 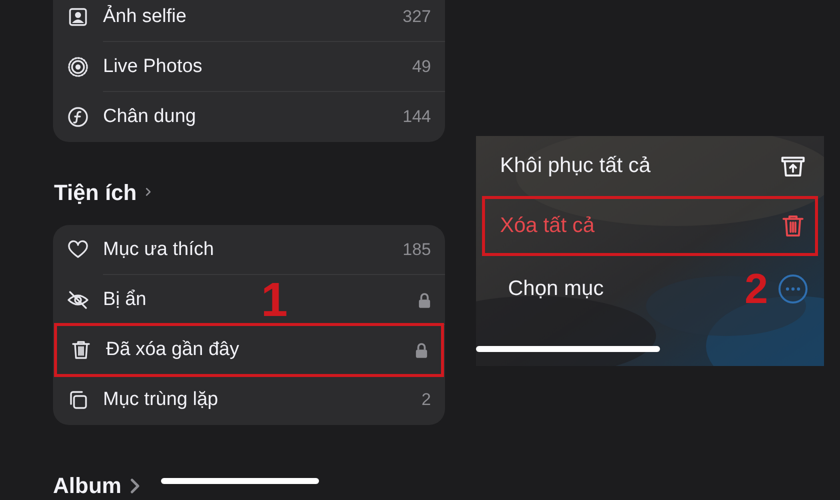 What do you see at coordinates (78, 117) in the screenshot?
I see `aperture-icon` at bounding box center [78, 117].